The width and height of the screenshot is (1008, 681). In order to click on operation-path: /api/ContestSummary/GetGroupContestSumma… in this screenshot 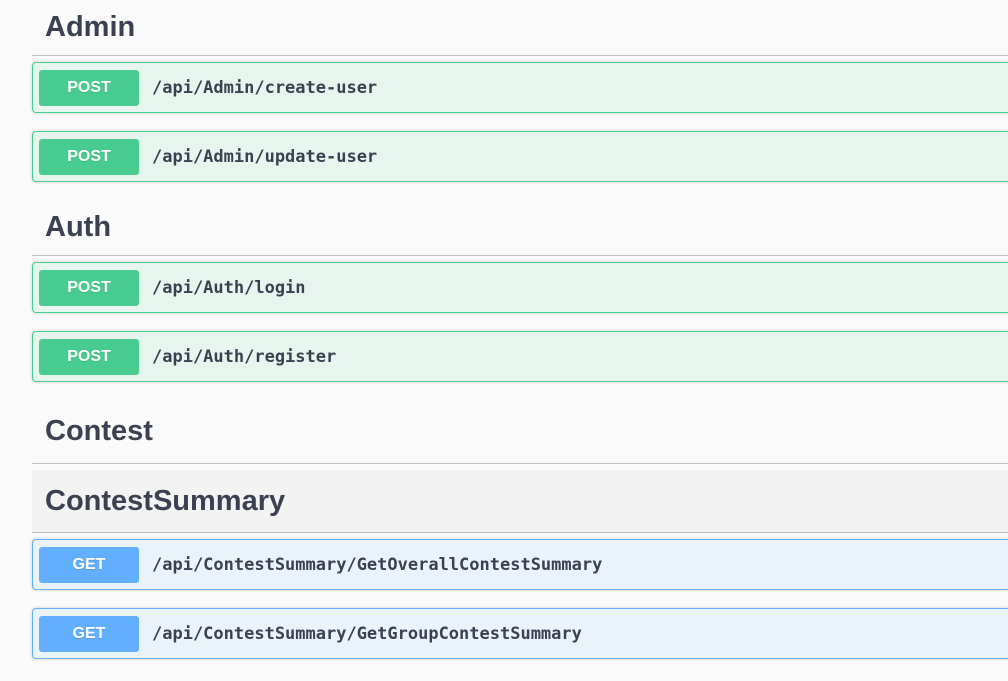, I will do `click(367, 633)`.